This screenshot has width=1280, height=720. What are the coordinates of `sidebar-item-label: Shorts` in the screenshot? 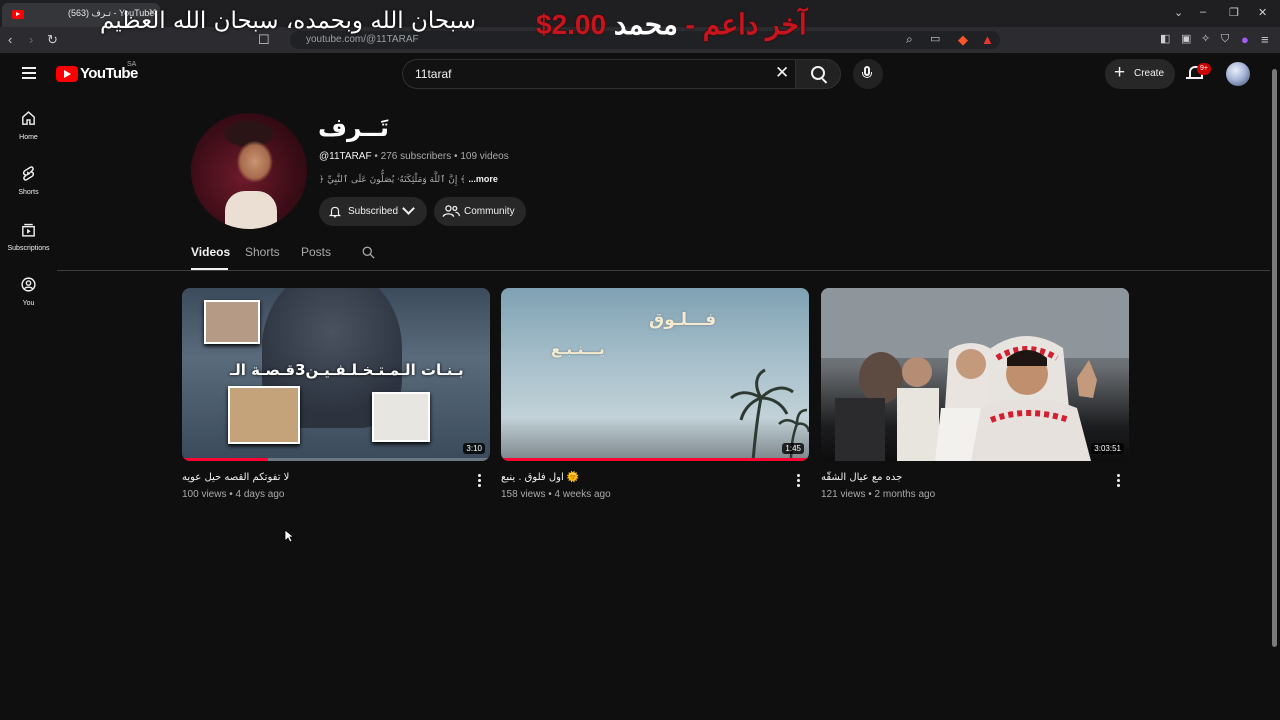 It's located at (28, 192).